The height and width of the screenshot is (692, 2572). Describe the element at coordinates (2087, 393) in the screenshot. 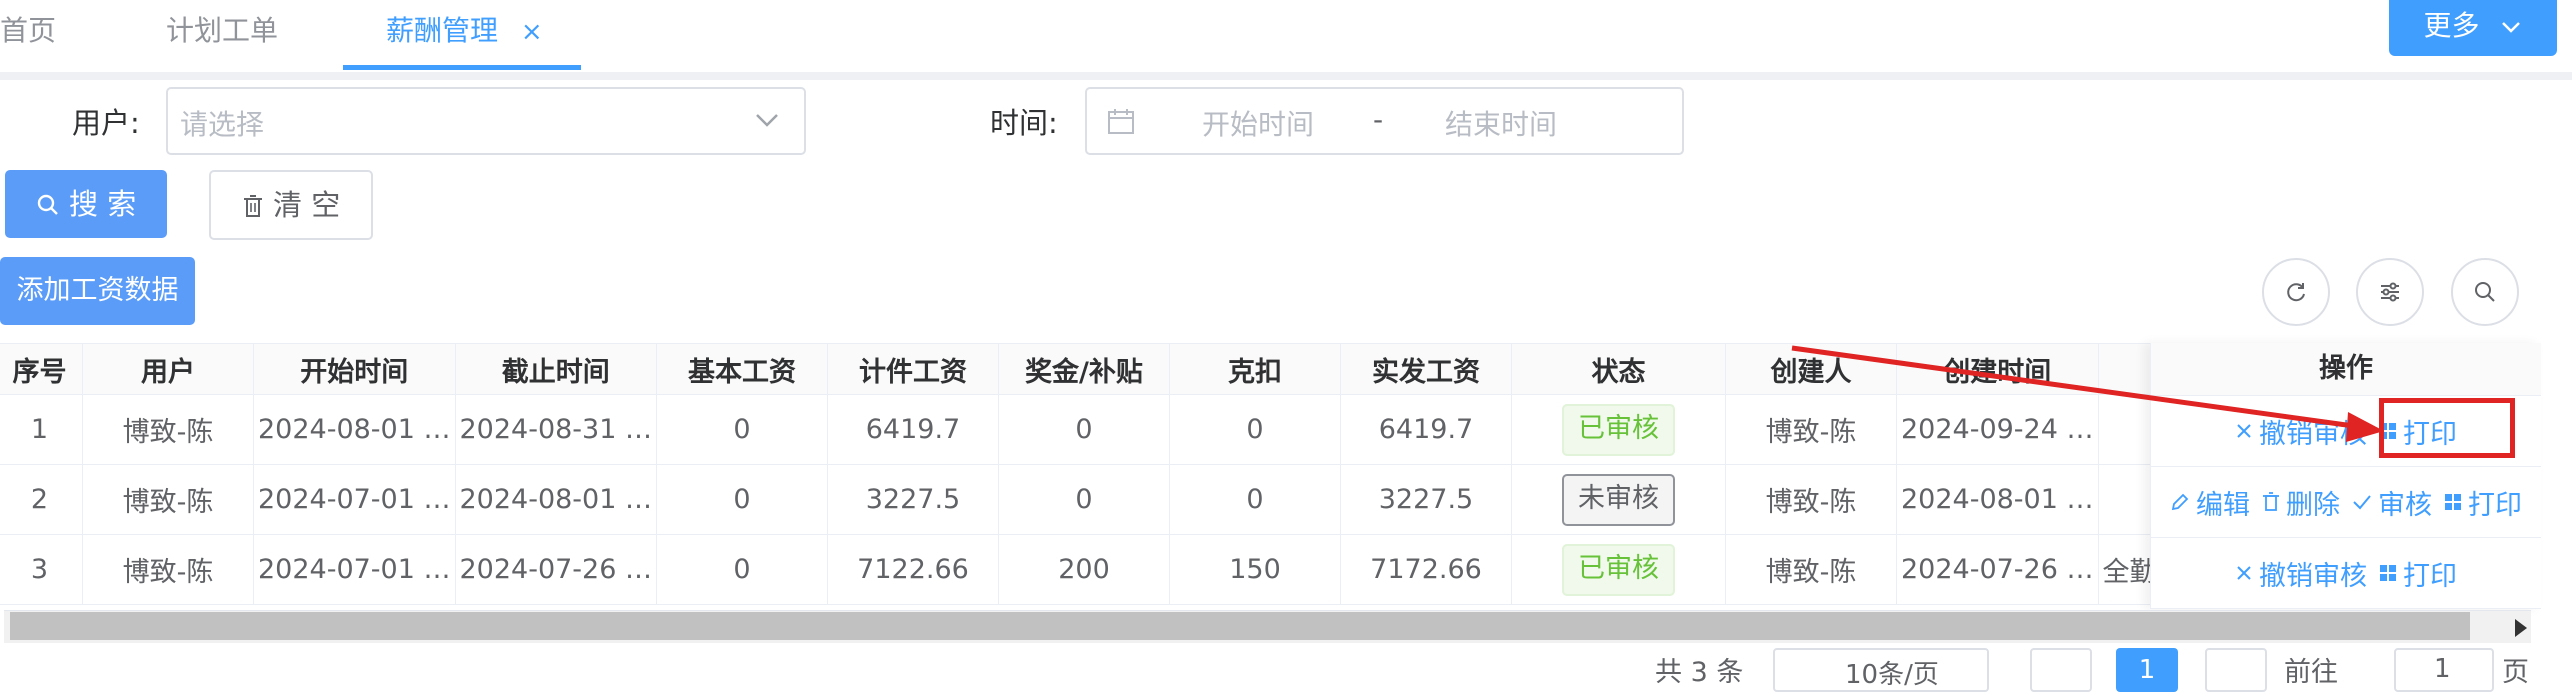

I see `annotation-arrow` at that location.